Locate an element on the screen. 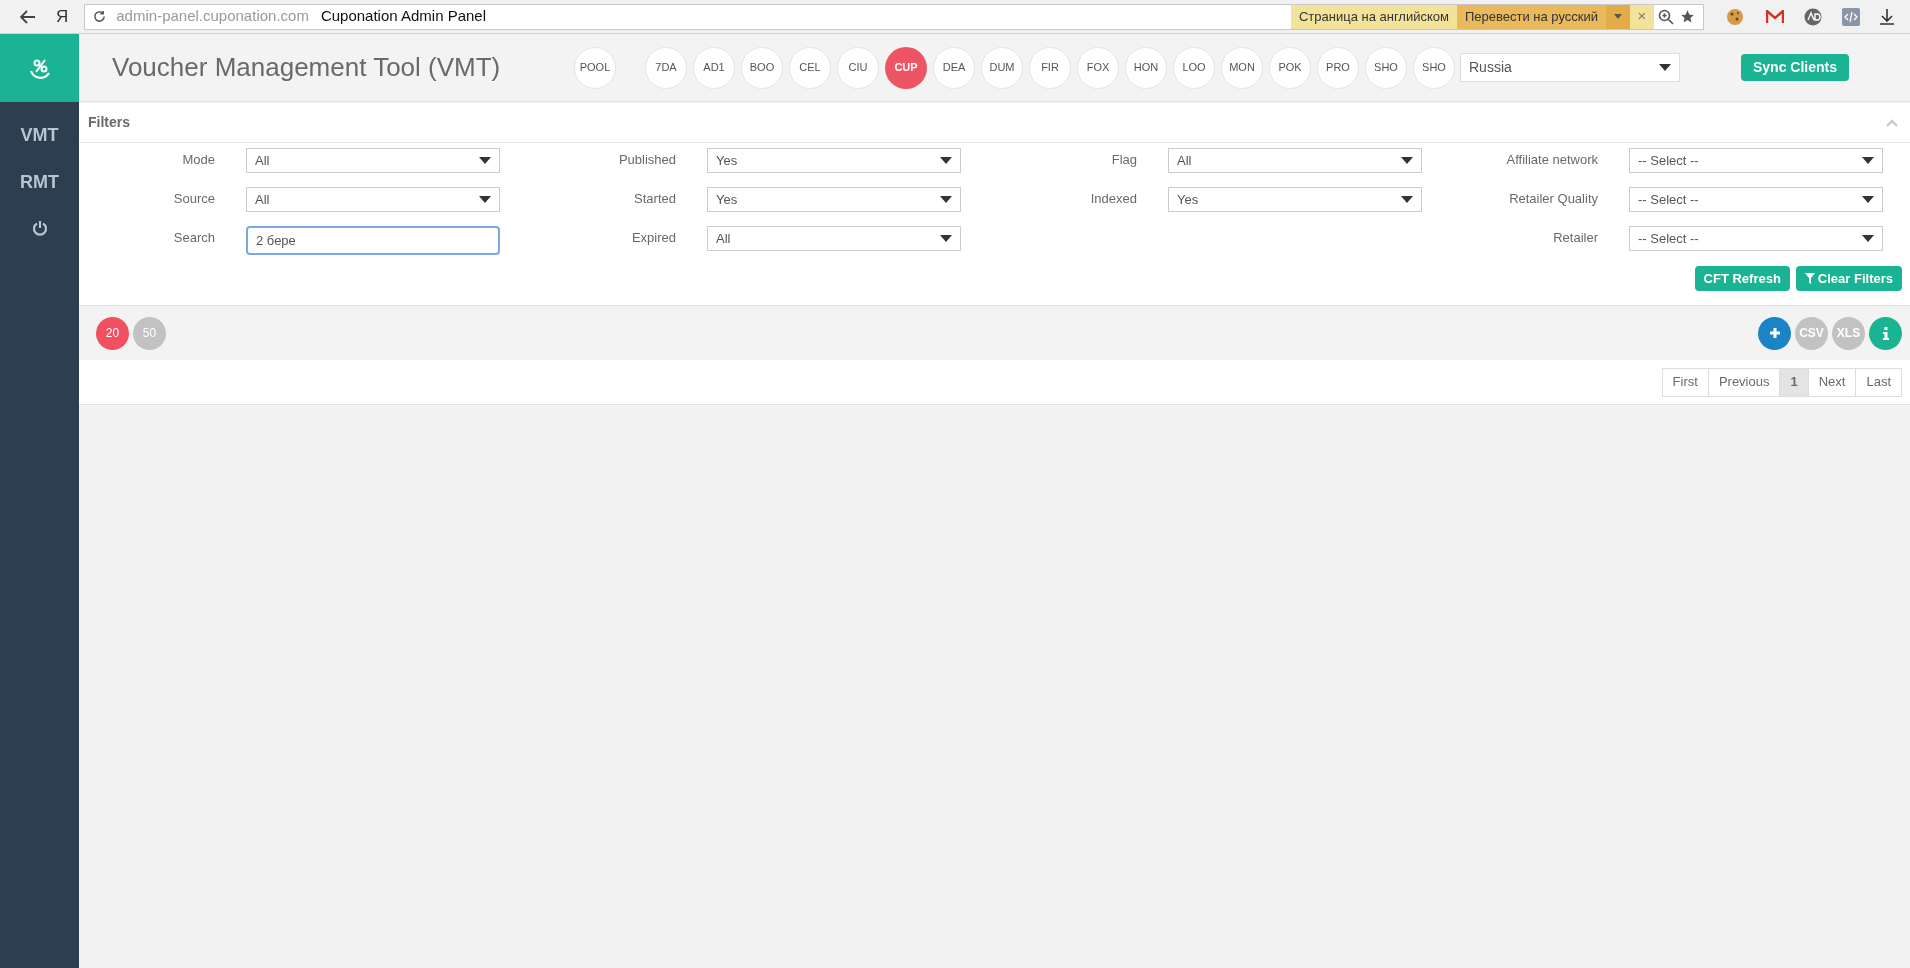 This screenshot has height=968, width=1910. add-button is located at coordinates (1774, 333).